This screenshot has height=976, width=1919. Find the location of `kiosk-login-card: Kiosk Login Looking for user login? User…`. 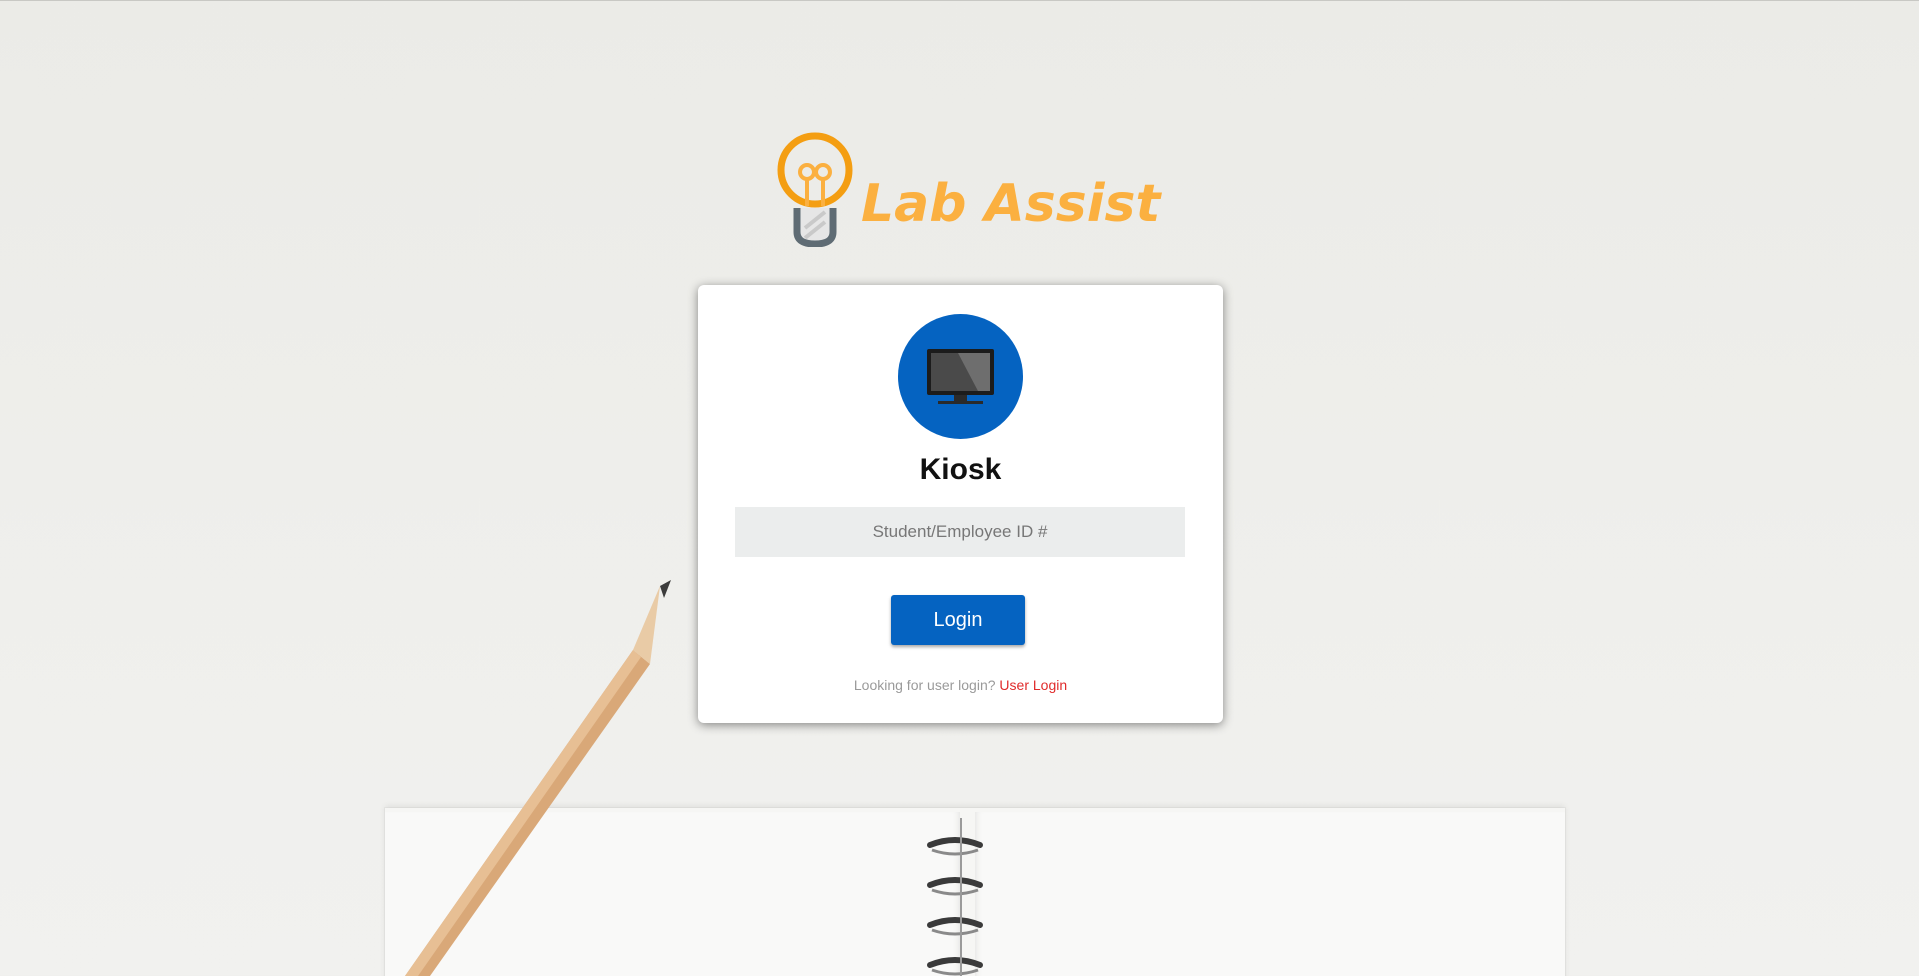

kiosk-login-card: Kiosk Login Looking for user login? User… is located at coordinates (960, 504).